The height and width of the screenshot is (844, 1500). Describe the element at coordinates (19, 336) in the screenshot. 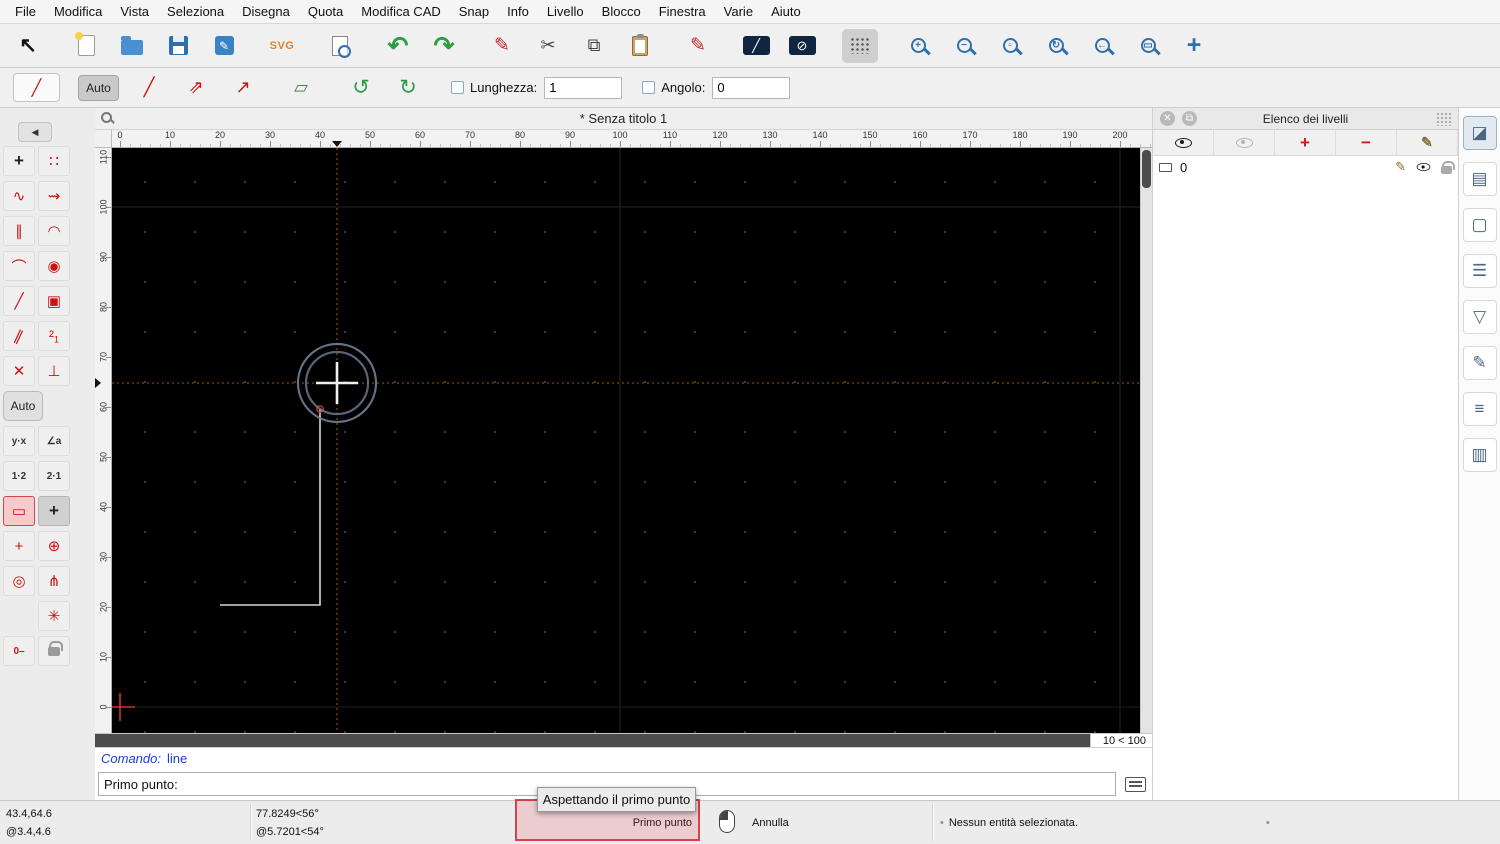

I see `tool-hatch-lines: ∥` at that location.